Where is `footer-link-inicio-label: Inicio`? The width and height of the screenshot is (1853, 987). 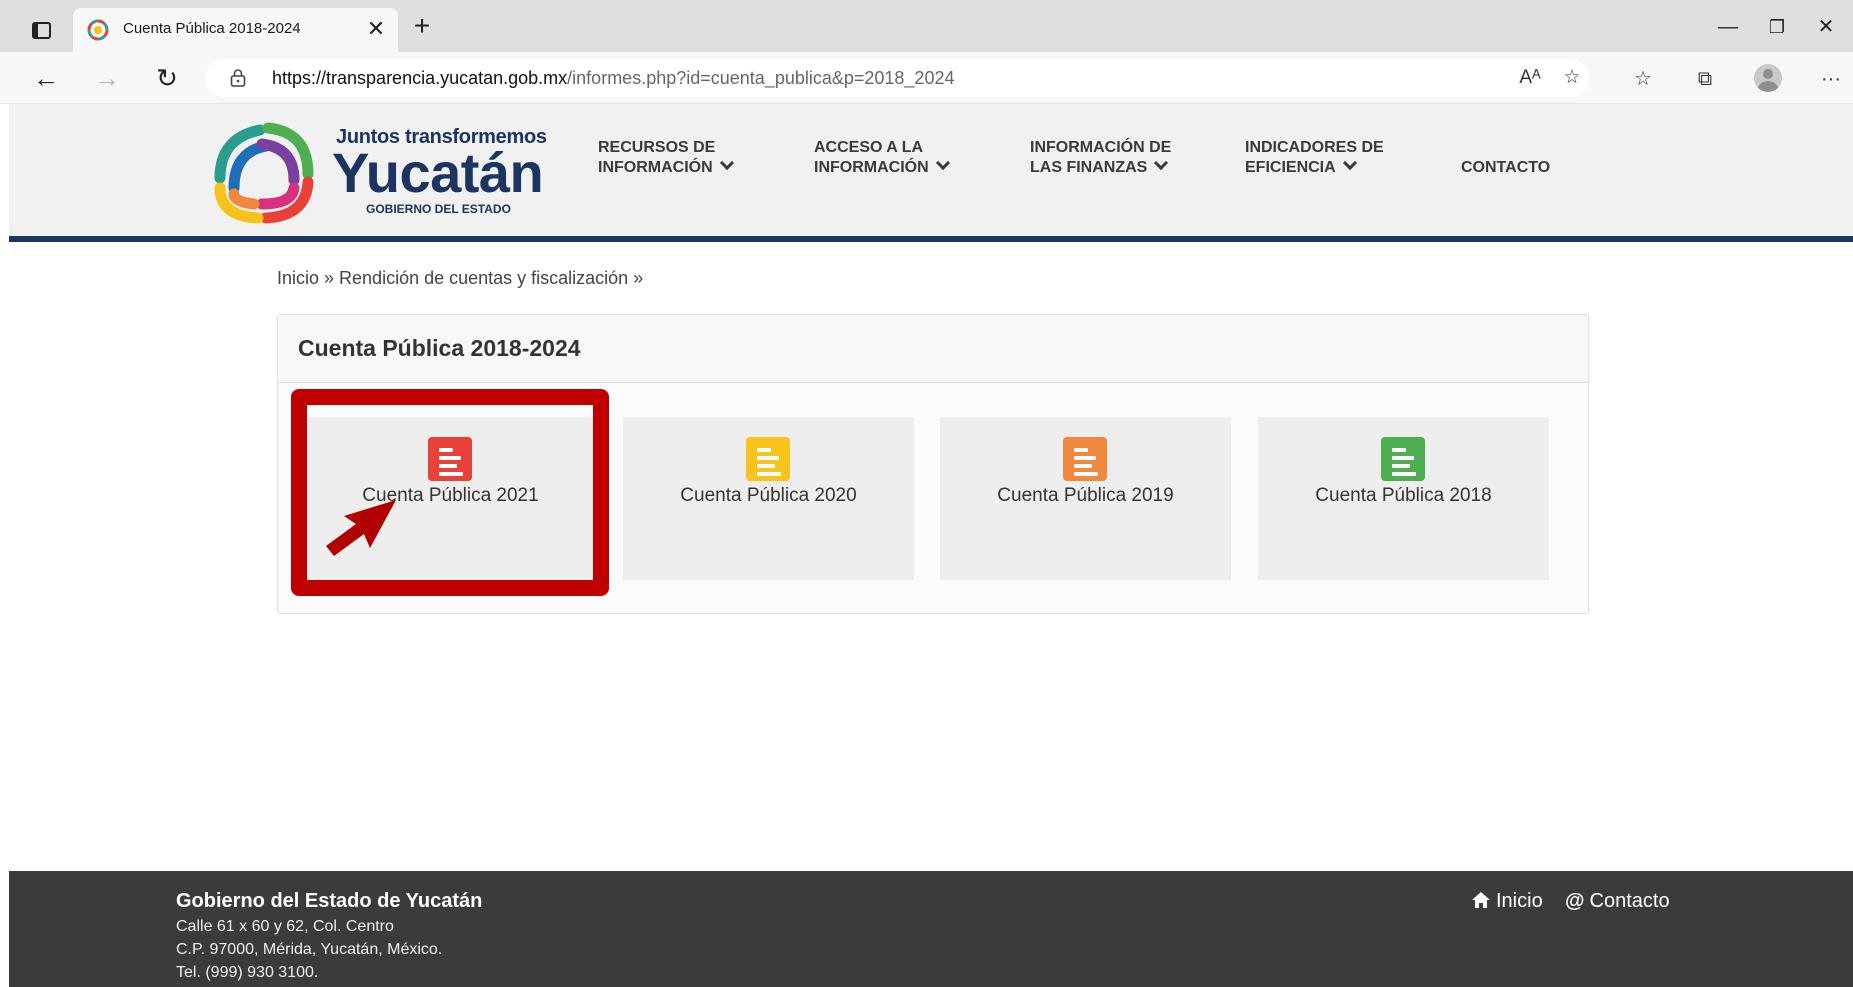 footer-link-inicio-label: Inicio is located at coordinates (1519, 901).